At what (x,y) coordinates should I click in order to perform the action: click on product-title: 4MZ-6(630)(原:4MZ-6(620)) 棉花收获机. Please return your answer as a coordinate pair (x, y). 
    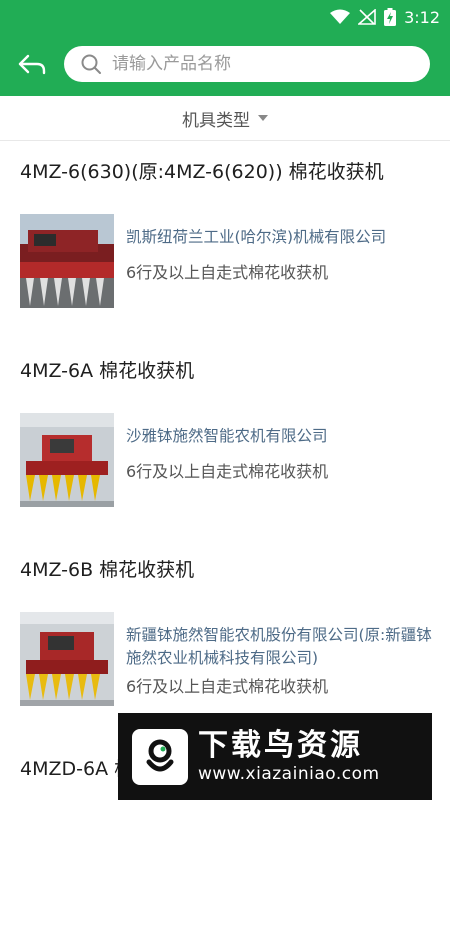
    Looking at the image, I should click on (202, 172).